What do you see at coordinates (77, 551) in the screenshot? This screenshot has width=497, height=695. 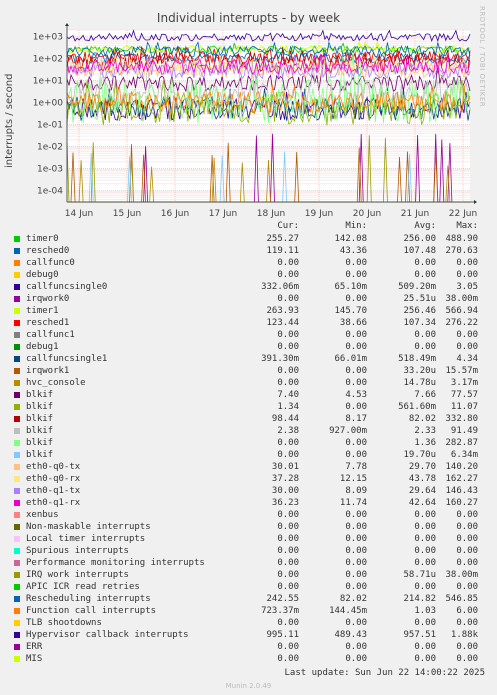 I see `series-name: Spurious interrupts` at bounding box center [77, 551].